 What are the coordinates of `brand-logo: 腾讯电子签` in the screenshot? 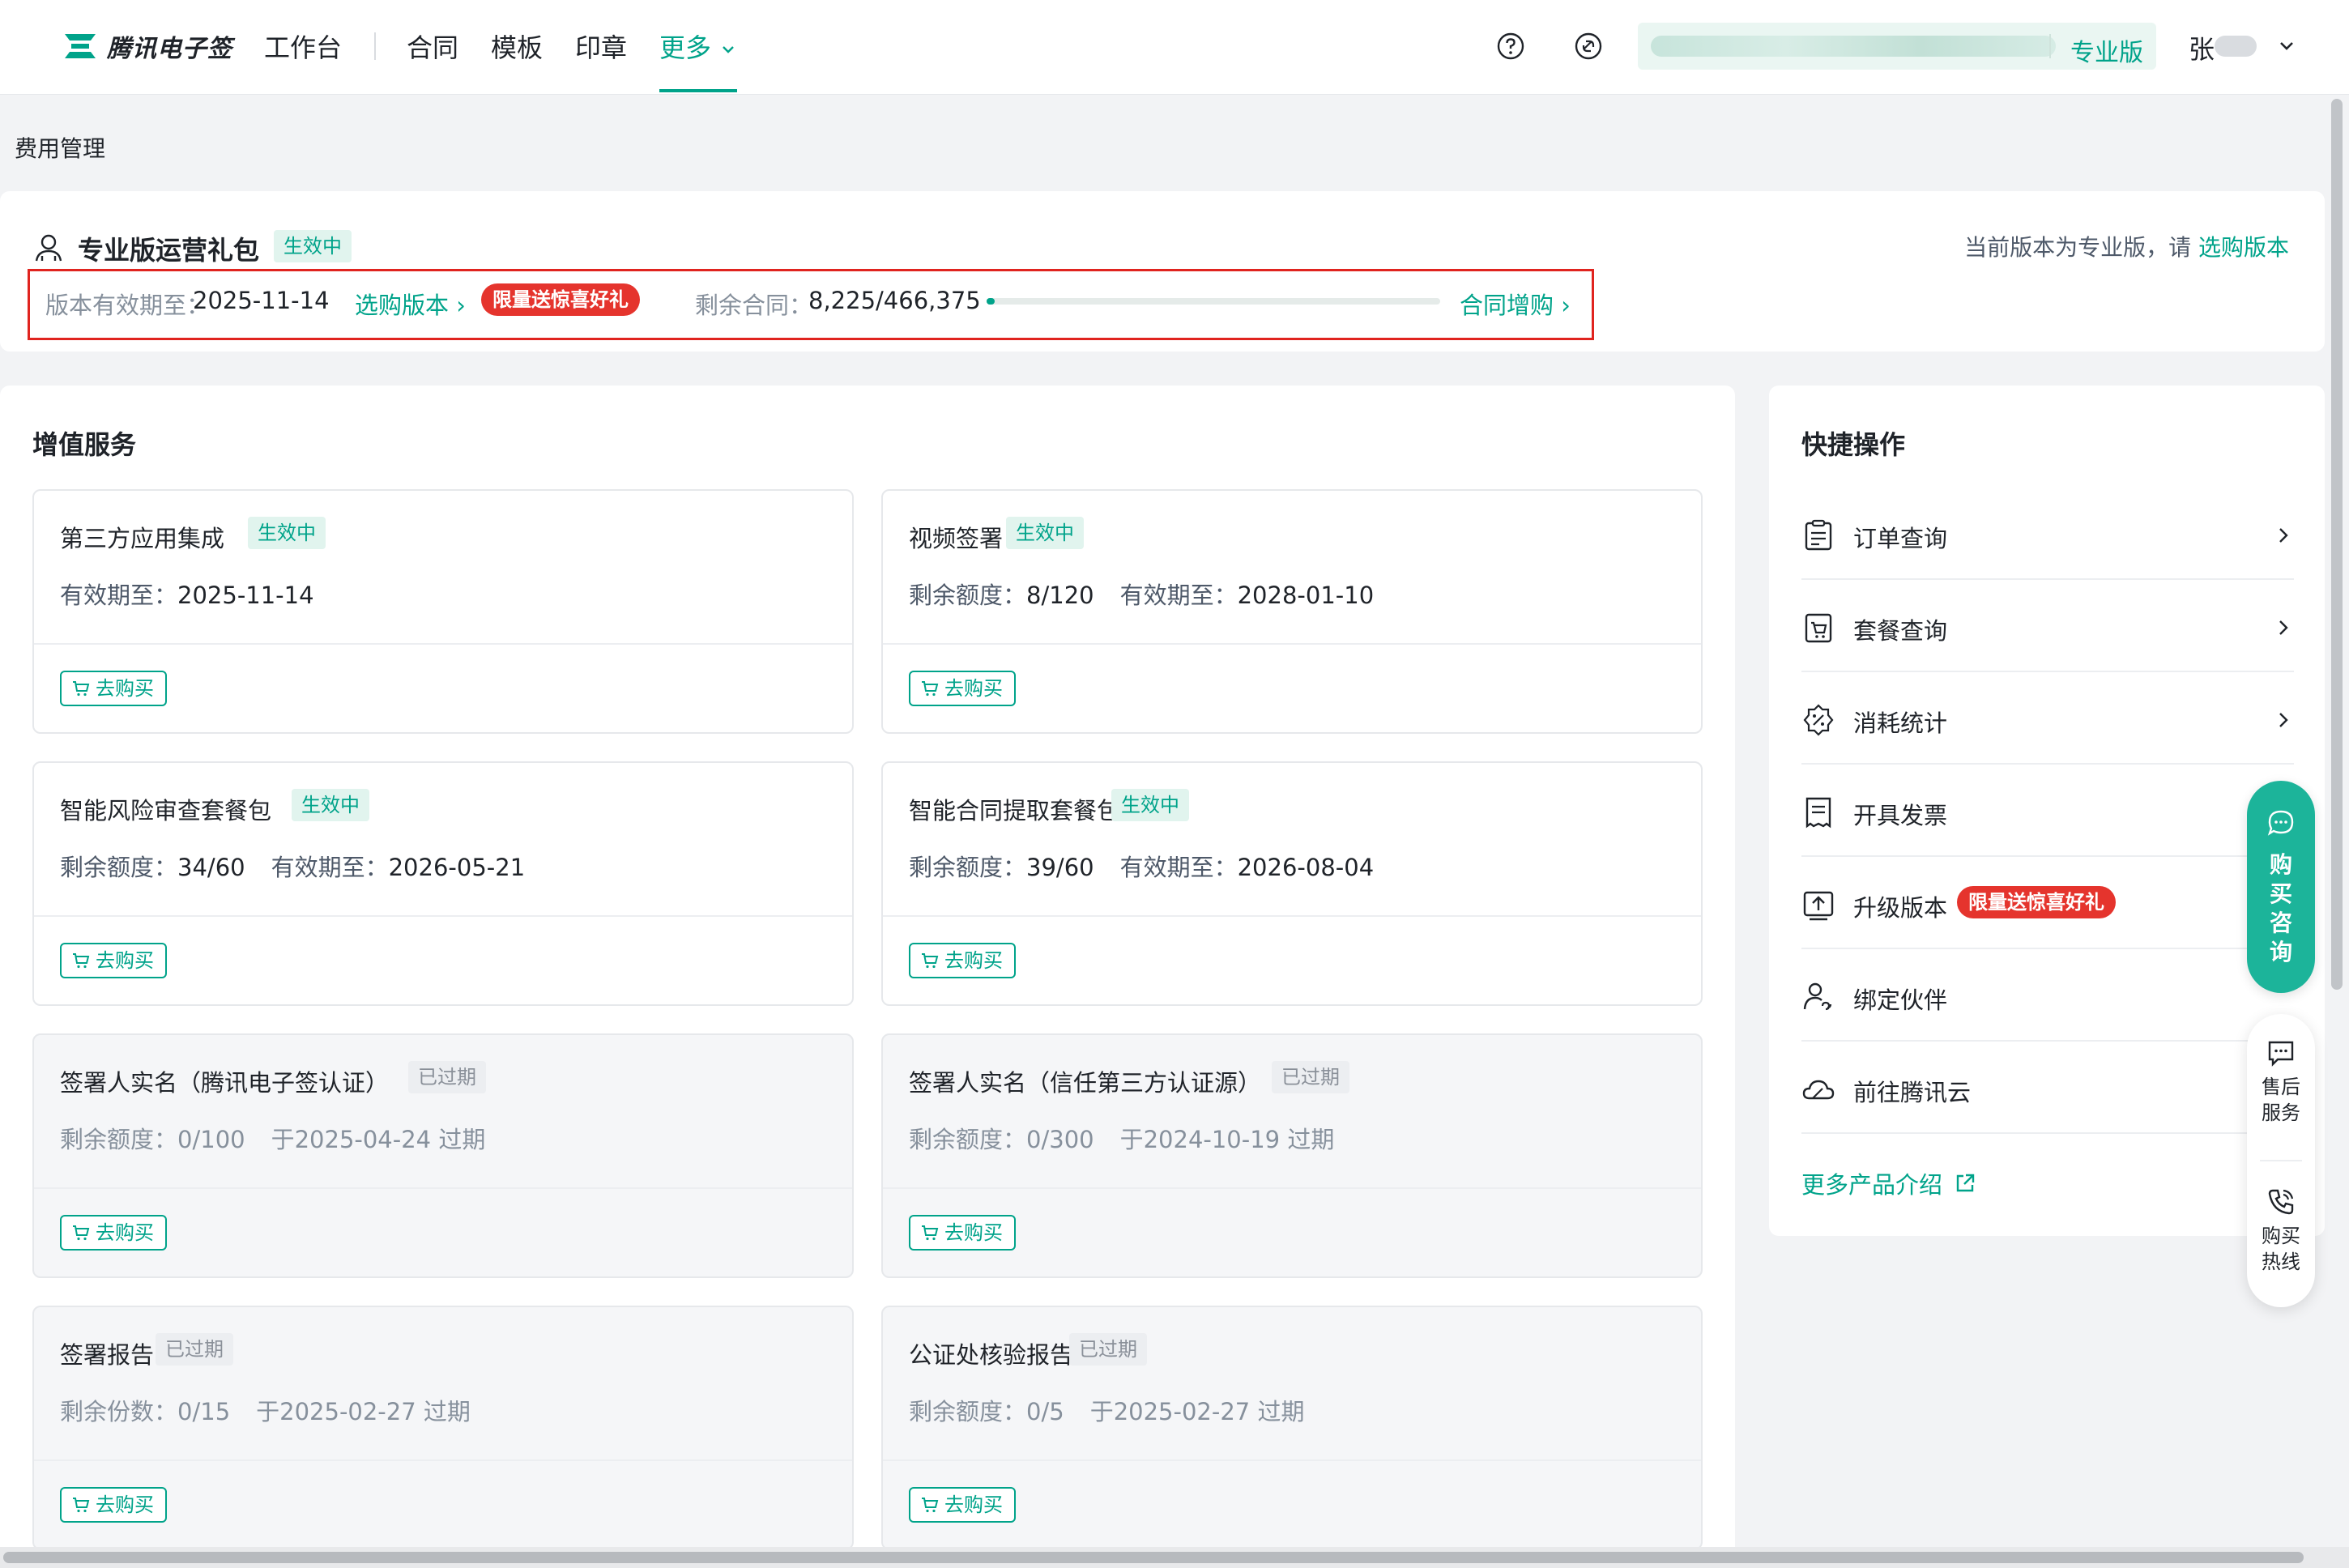 It's located at (147, 46).